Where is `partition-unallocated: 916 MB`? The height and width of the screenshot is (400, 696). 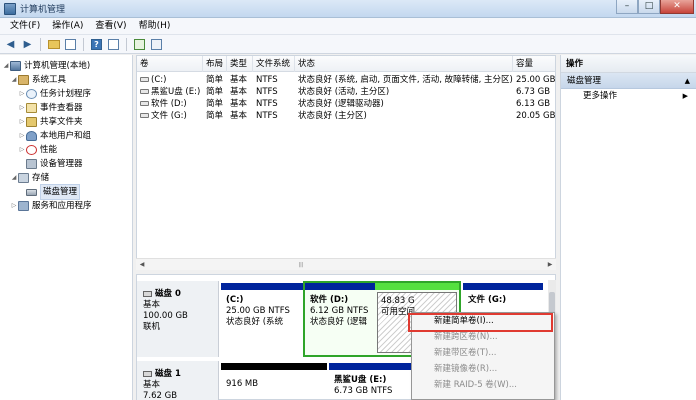 partition-unallocated: 916 MB is located at coordinates (274, 381).